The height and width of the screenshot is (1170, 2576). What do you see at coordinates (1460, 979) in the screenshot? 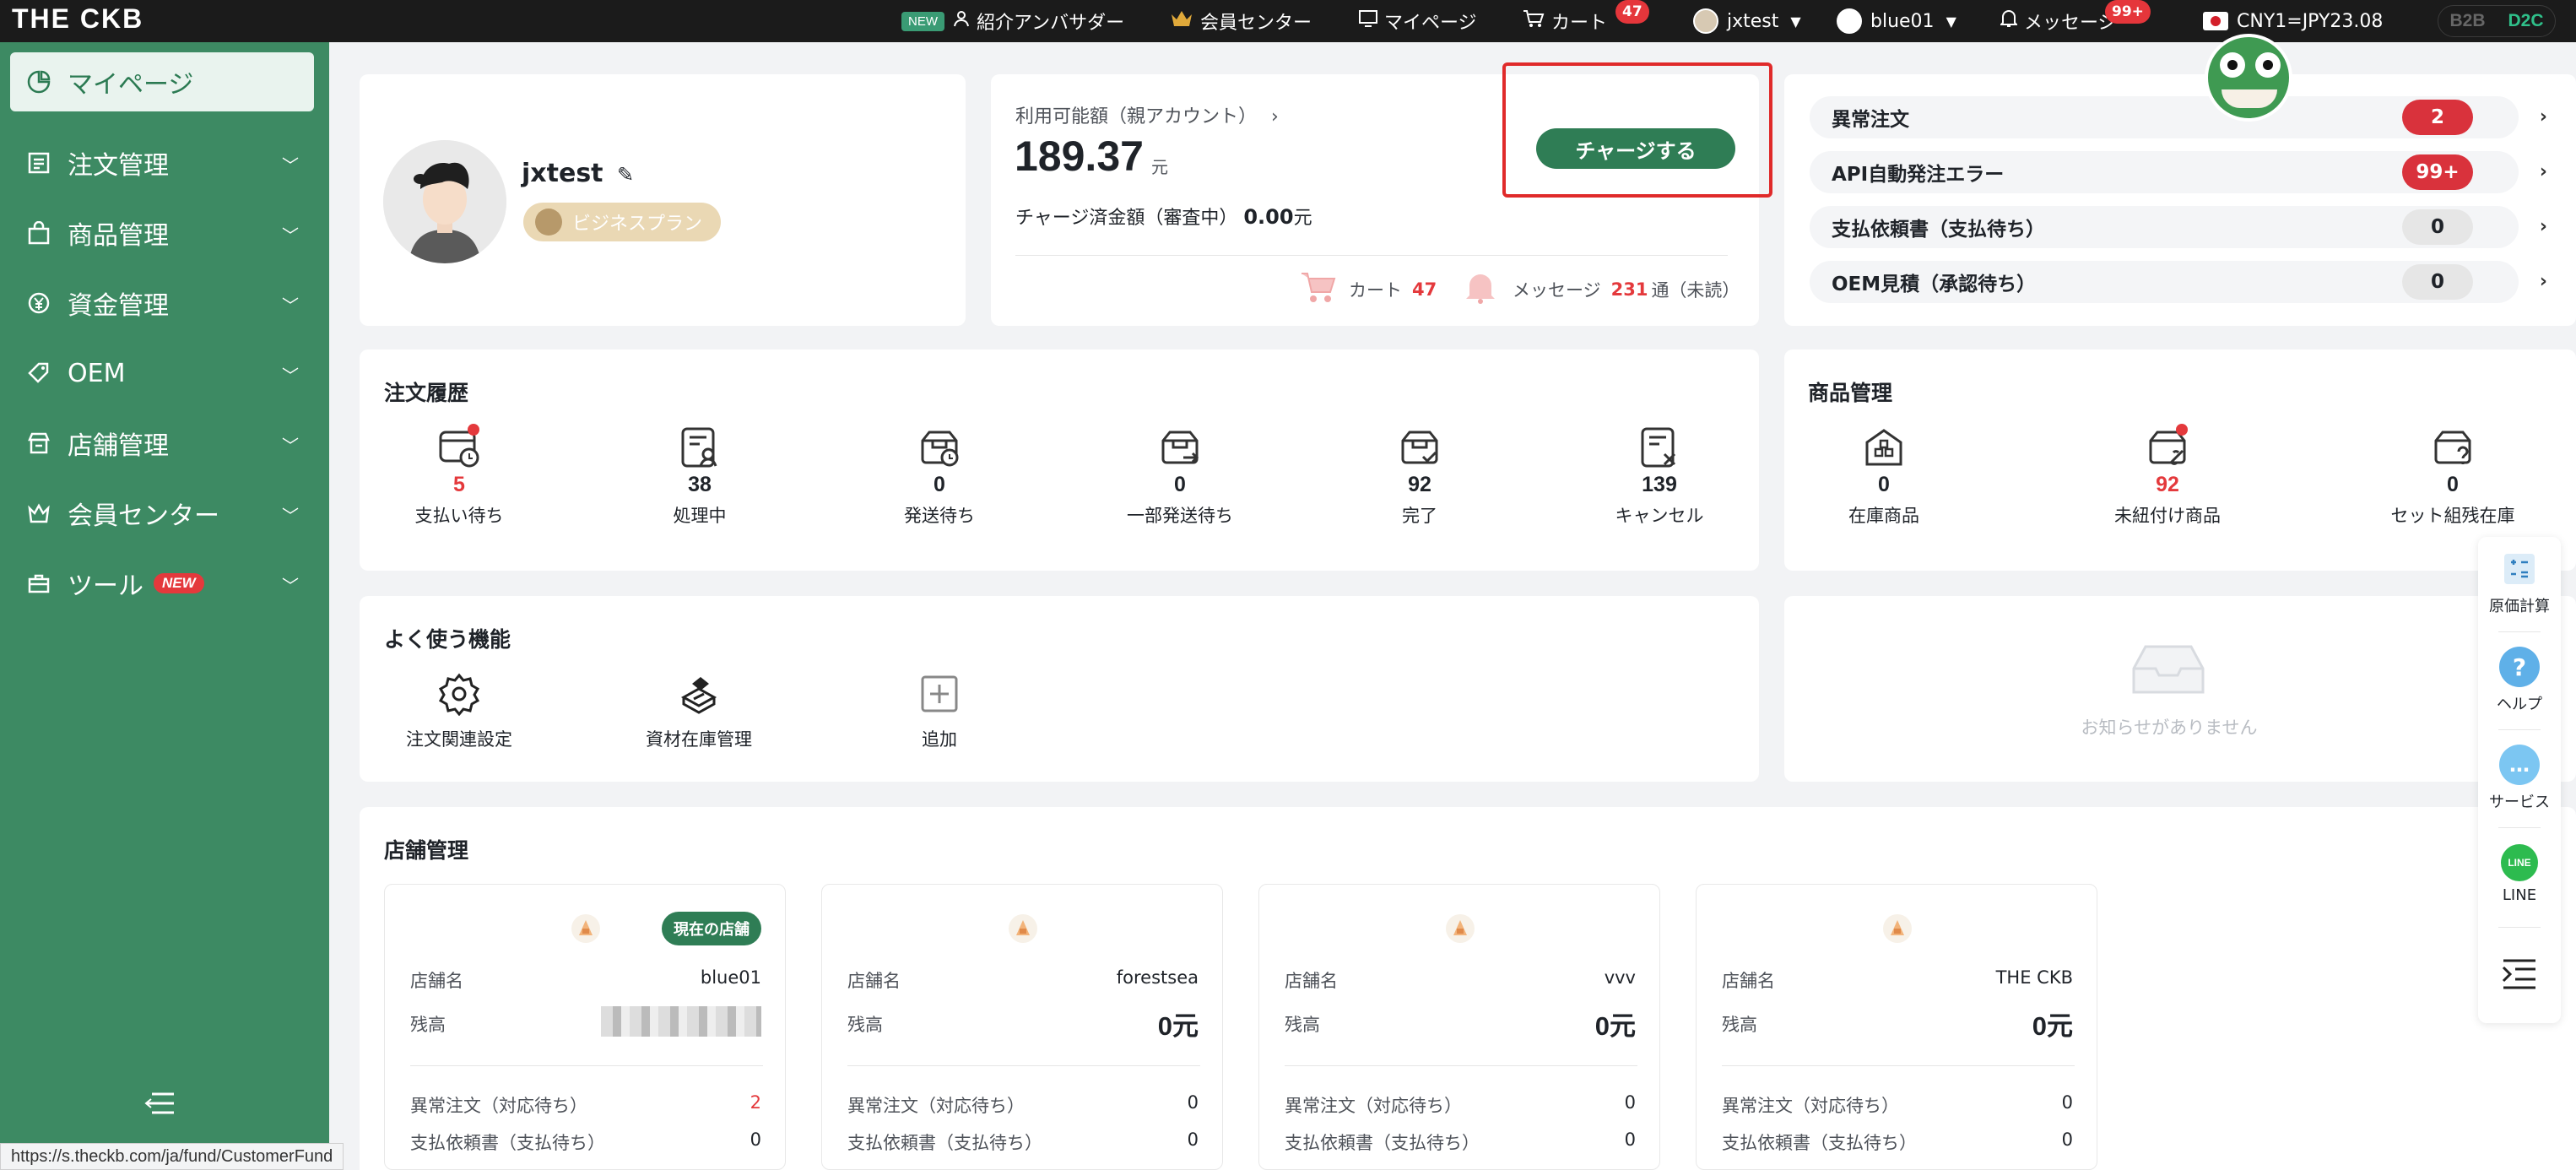
I see `store-name-row: 店舗名 vvv` at bounding box center [1460, 979].